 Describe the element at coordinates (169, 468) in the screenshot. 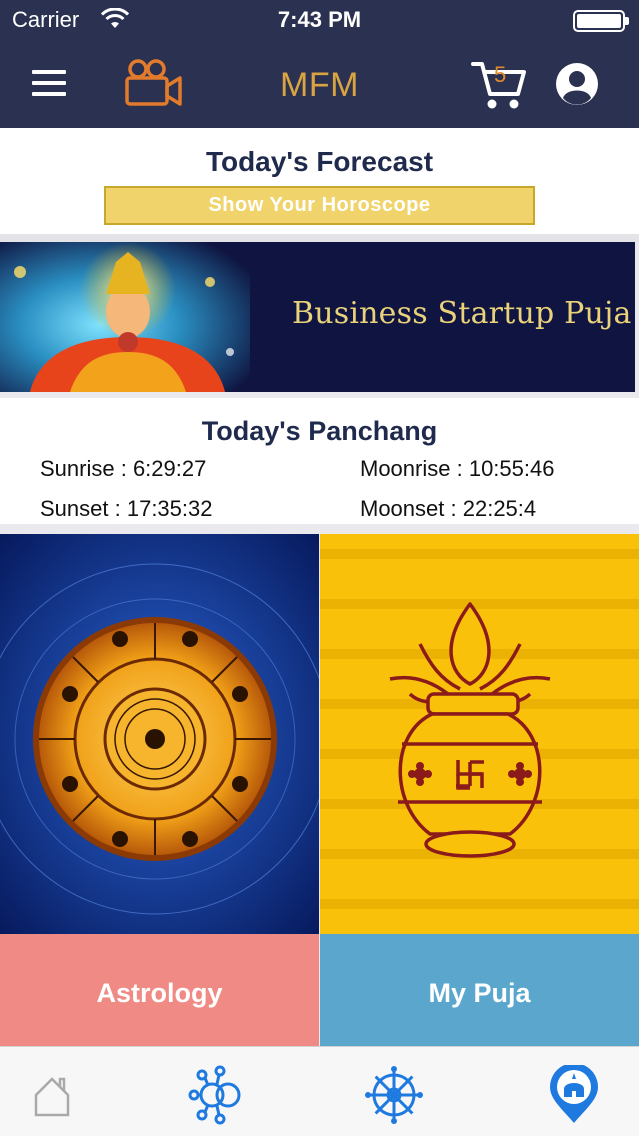

I see `sunrise-value: 6:29:27` at that location.